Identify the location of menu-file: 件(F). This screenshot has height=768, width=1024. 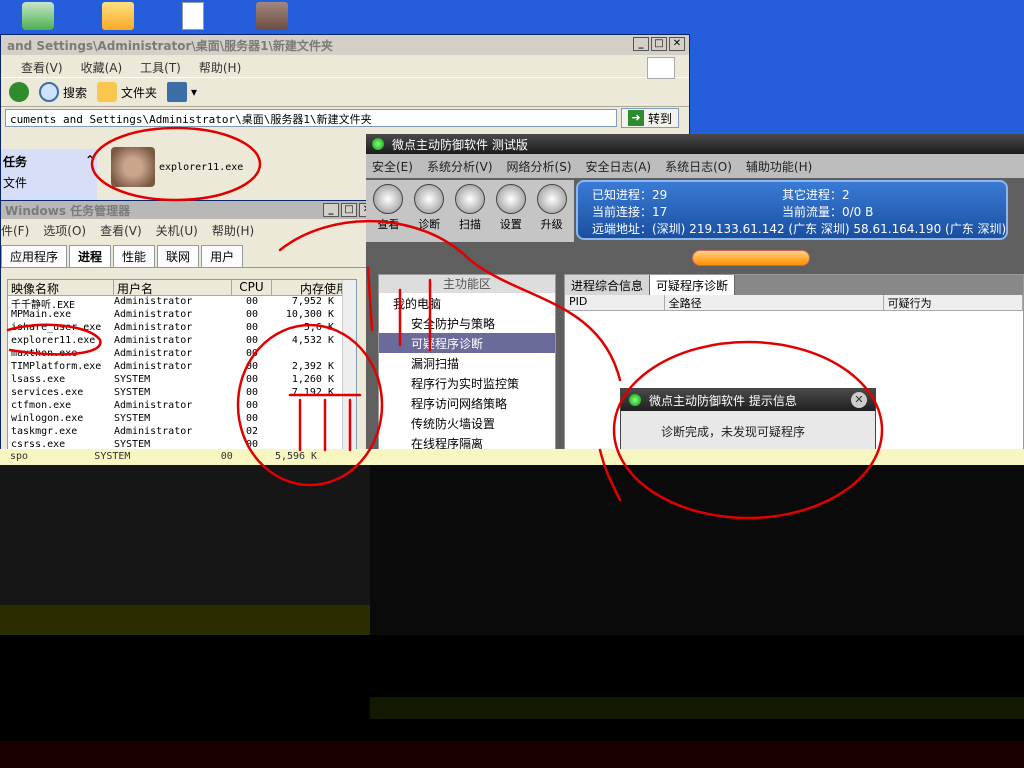
(15, 230).